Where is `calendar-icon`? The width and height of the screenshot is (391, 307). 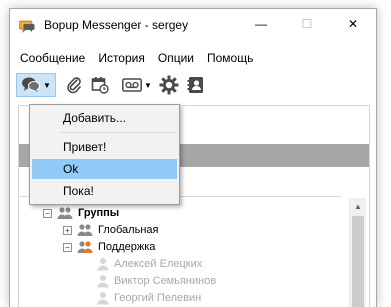
calendar-icon is located at coordinates (100, 85).